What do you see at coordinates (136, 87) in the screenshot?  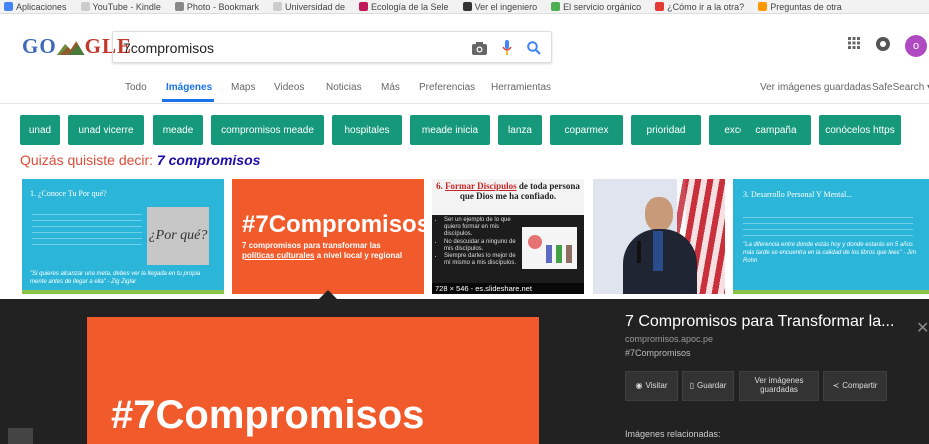 I see `tab-all: Todo` at bounding box center [136, 87].